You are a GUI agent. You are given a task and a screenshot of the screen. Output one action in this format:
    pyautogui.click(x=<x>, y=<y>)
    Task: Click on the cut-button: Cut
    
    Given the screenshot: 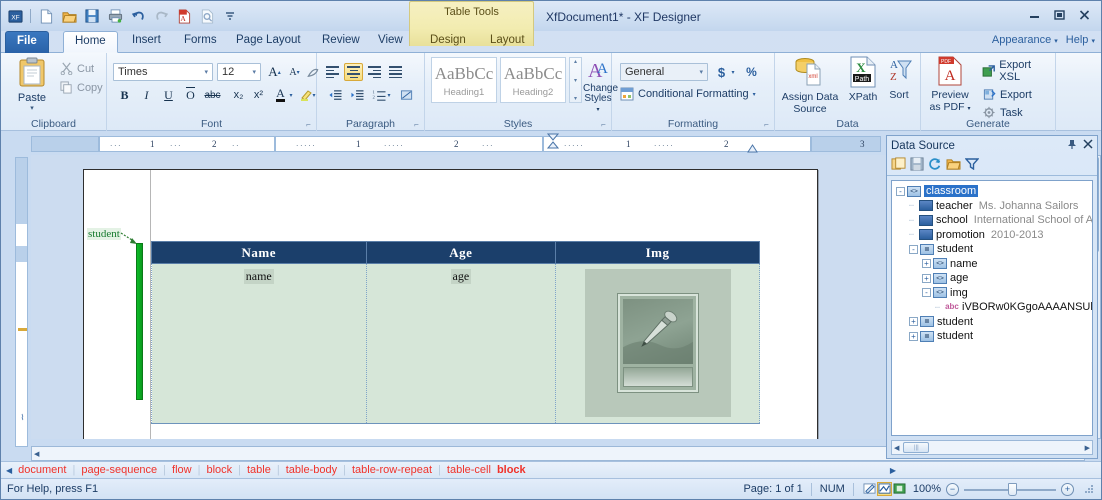 What is the action you would take?
    pyautogui.click(x=81, y=68)
    